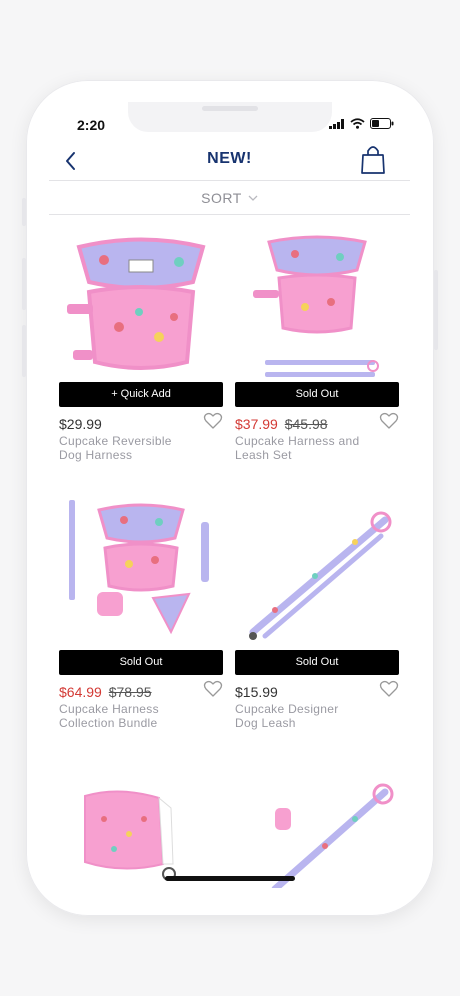 This screenshot has width=460, height=996. I want to click on nav-header: NEW!, so click(229, 161).